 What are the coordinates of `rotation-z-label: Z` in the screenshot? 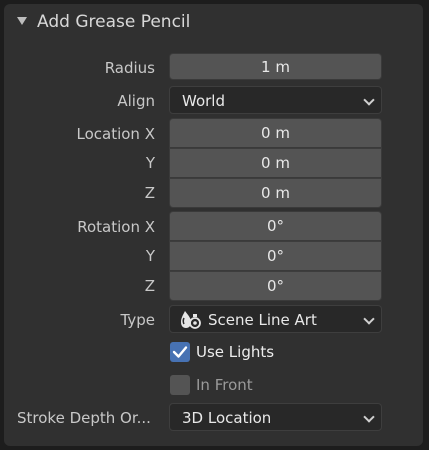 It's located at (149, 286).